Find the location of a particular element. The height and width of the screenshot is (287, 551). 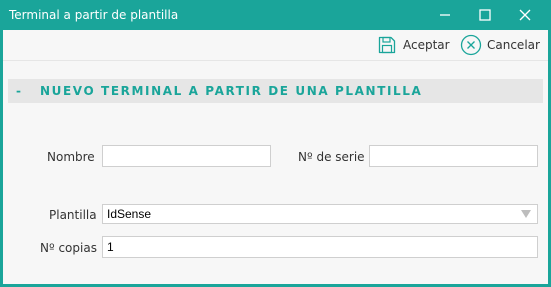

minimize-button is located at coordinates (445, 15).